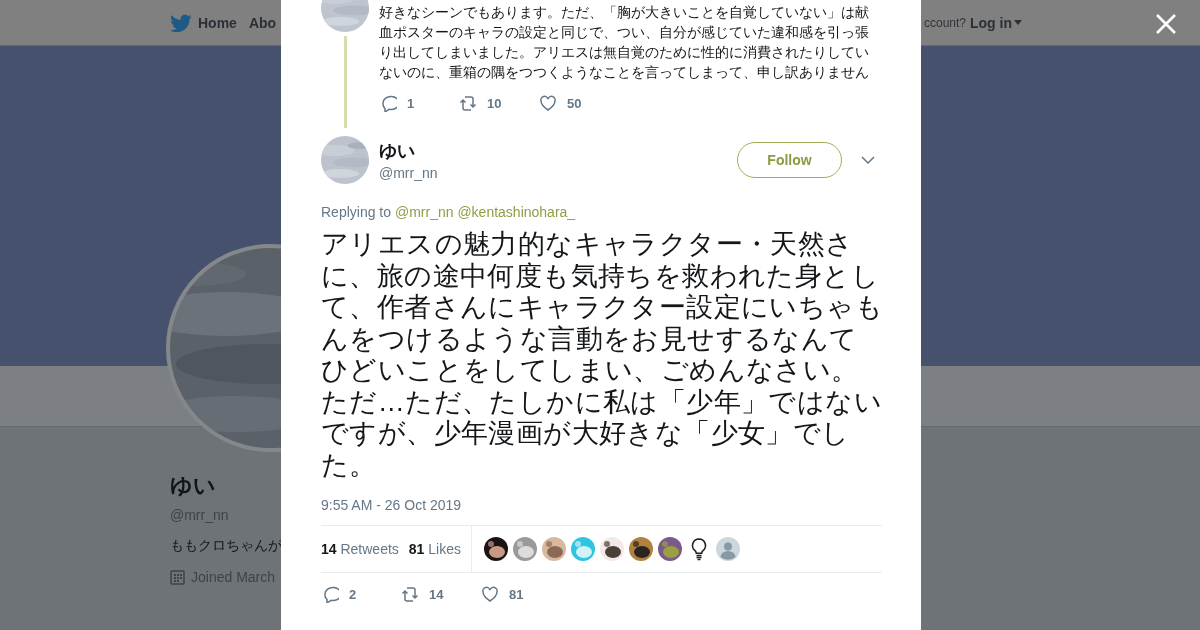 The height and width of the screenshot is (630, 1200). I want to click on close-icon, so click(1166, 24).